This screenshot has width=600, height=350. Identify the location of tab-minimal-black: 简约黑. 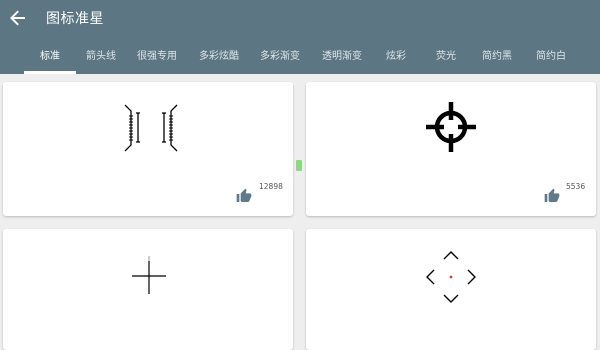
(497, 58).